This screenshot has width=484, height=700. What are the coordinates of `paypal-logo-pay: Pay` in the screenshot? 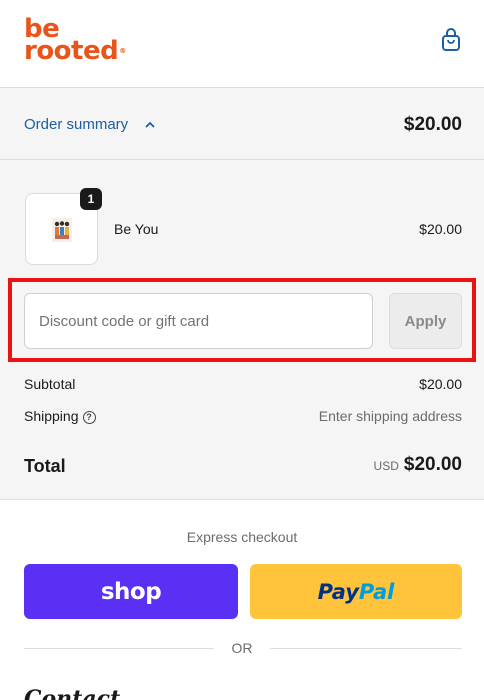 It's located at (338, 591).